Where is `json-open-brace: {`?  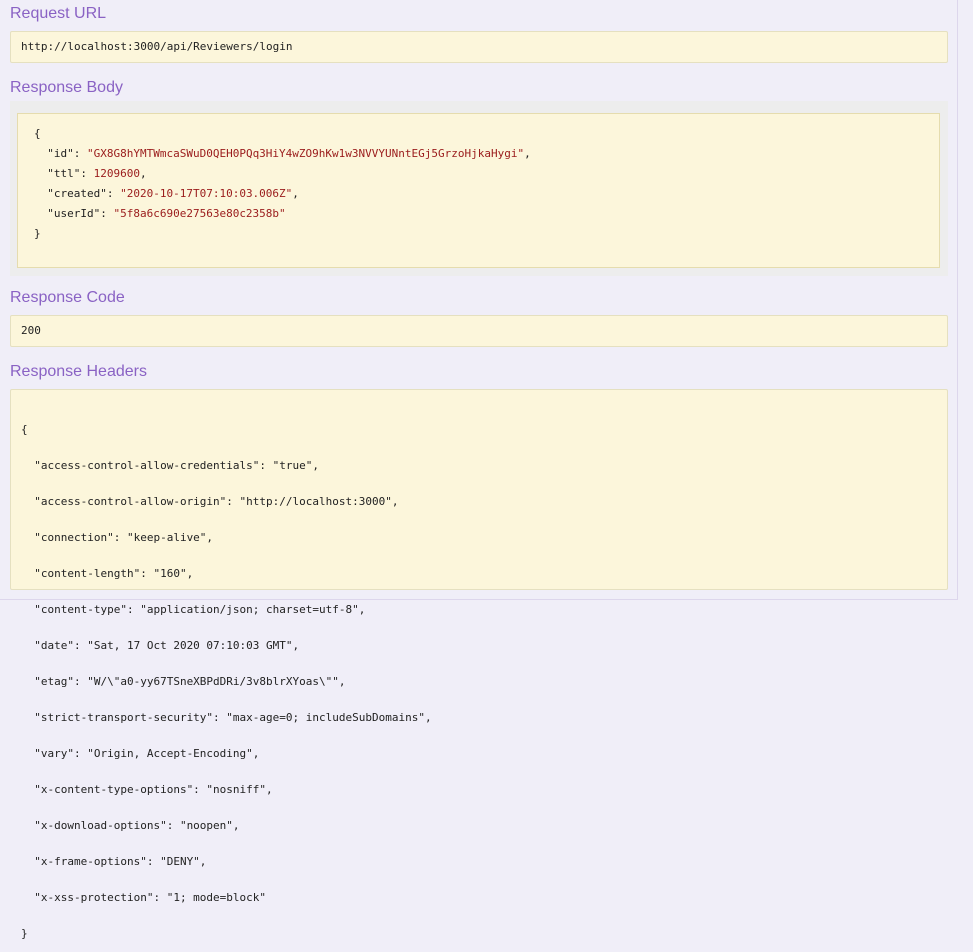 json-open-brace: { is located at coordinates (37, 133).